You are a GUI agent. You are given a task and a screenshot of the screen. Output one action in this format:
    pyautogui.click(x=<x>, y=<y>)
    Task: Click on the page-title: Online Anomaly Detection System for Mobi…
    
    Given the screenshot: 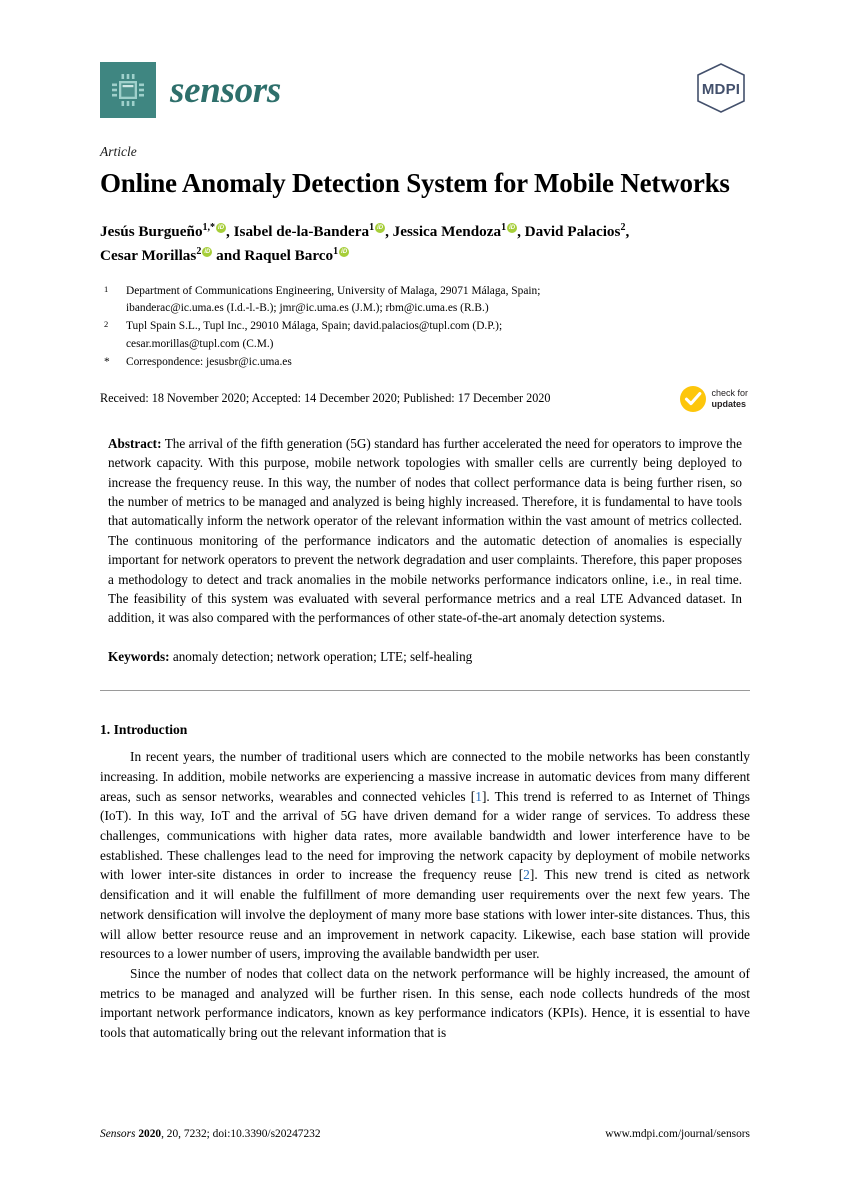 What is the action you would take?
    pyautogui.click(x=415, y=183)
    